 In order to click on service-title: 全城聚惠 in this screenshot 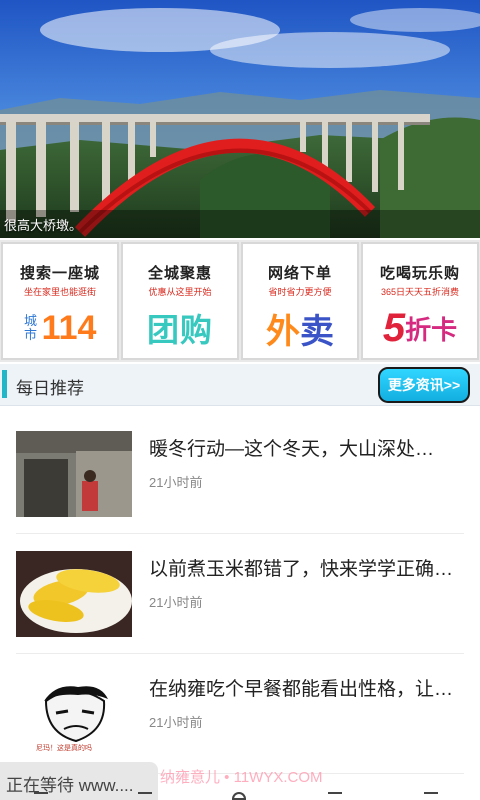, I will do `click(179, 273)`.